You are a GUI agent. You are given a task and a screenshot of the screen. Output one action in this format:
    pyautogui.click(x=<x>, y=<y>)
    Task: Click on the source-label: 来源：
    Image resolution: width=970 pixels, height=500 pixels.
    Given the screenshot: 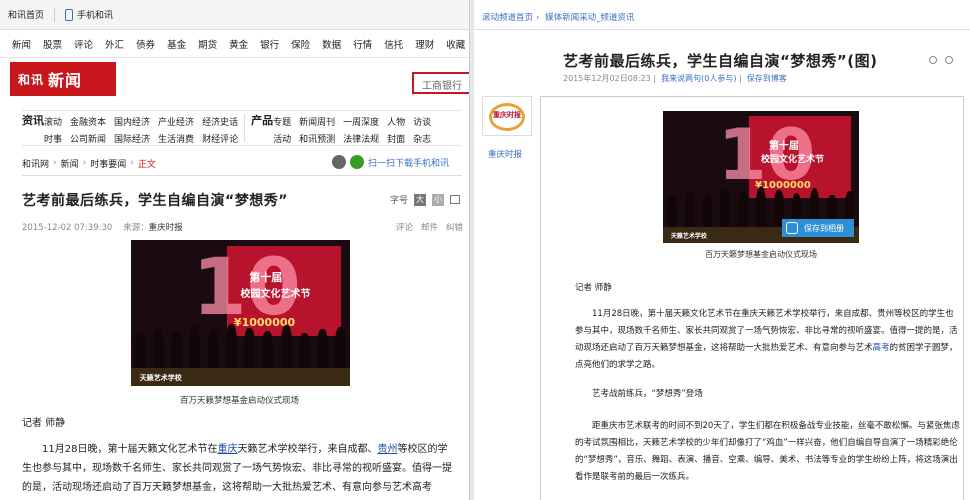 What is the action you would take?
    pyautogui.click(x=136, y=228)
    